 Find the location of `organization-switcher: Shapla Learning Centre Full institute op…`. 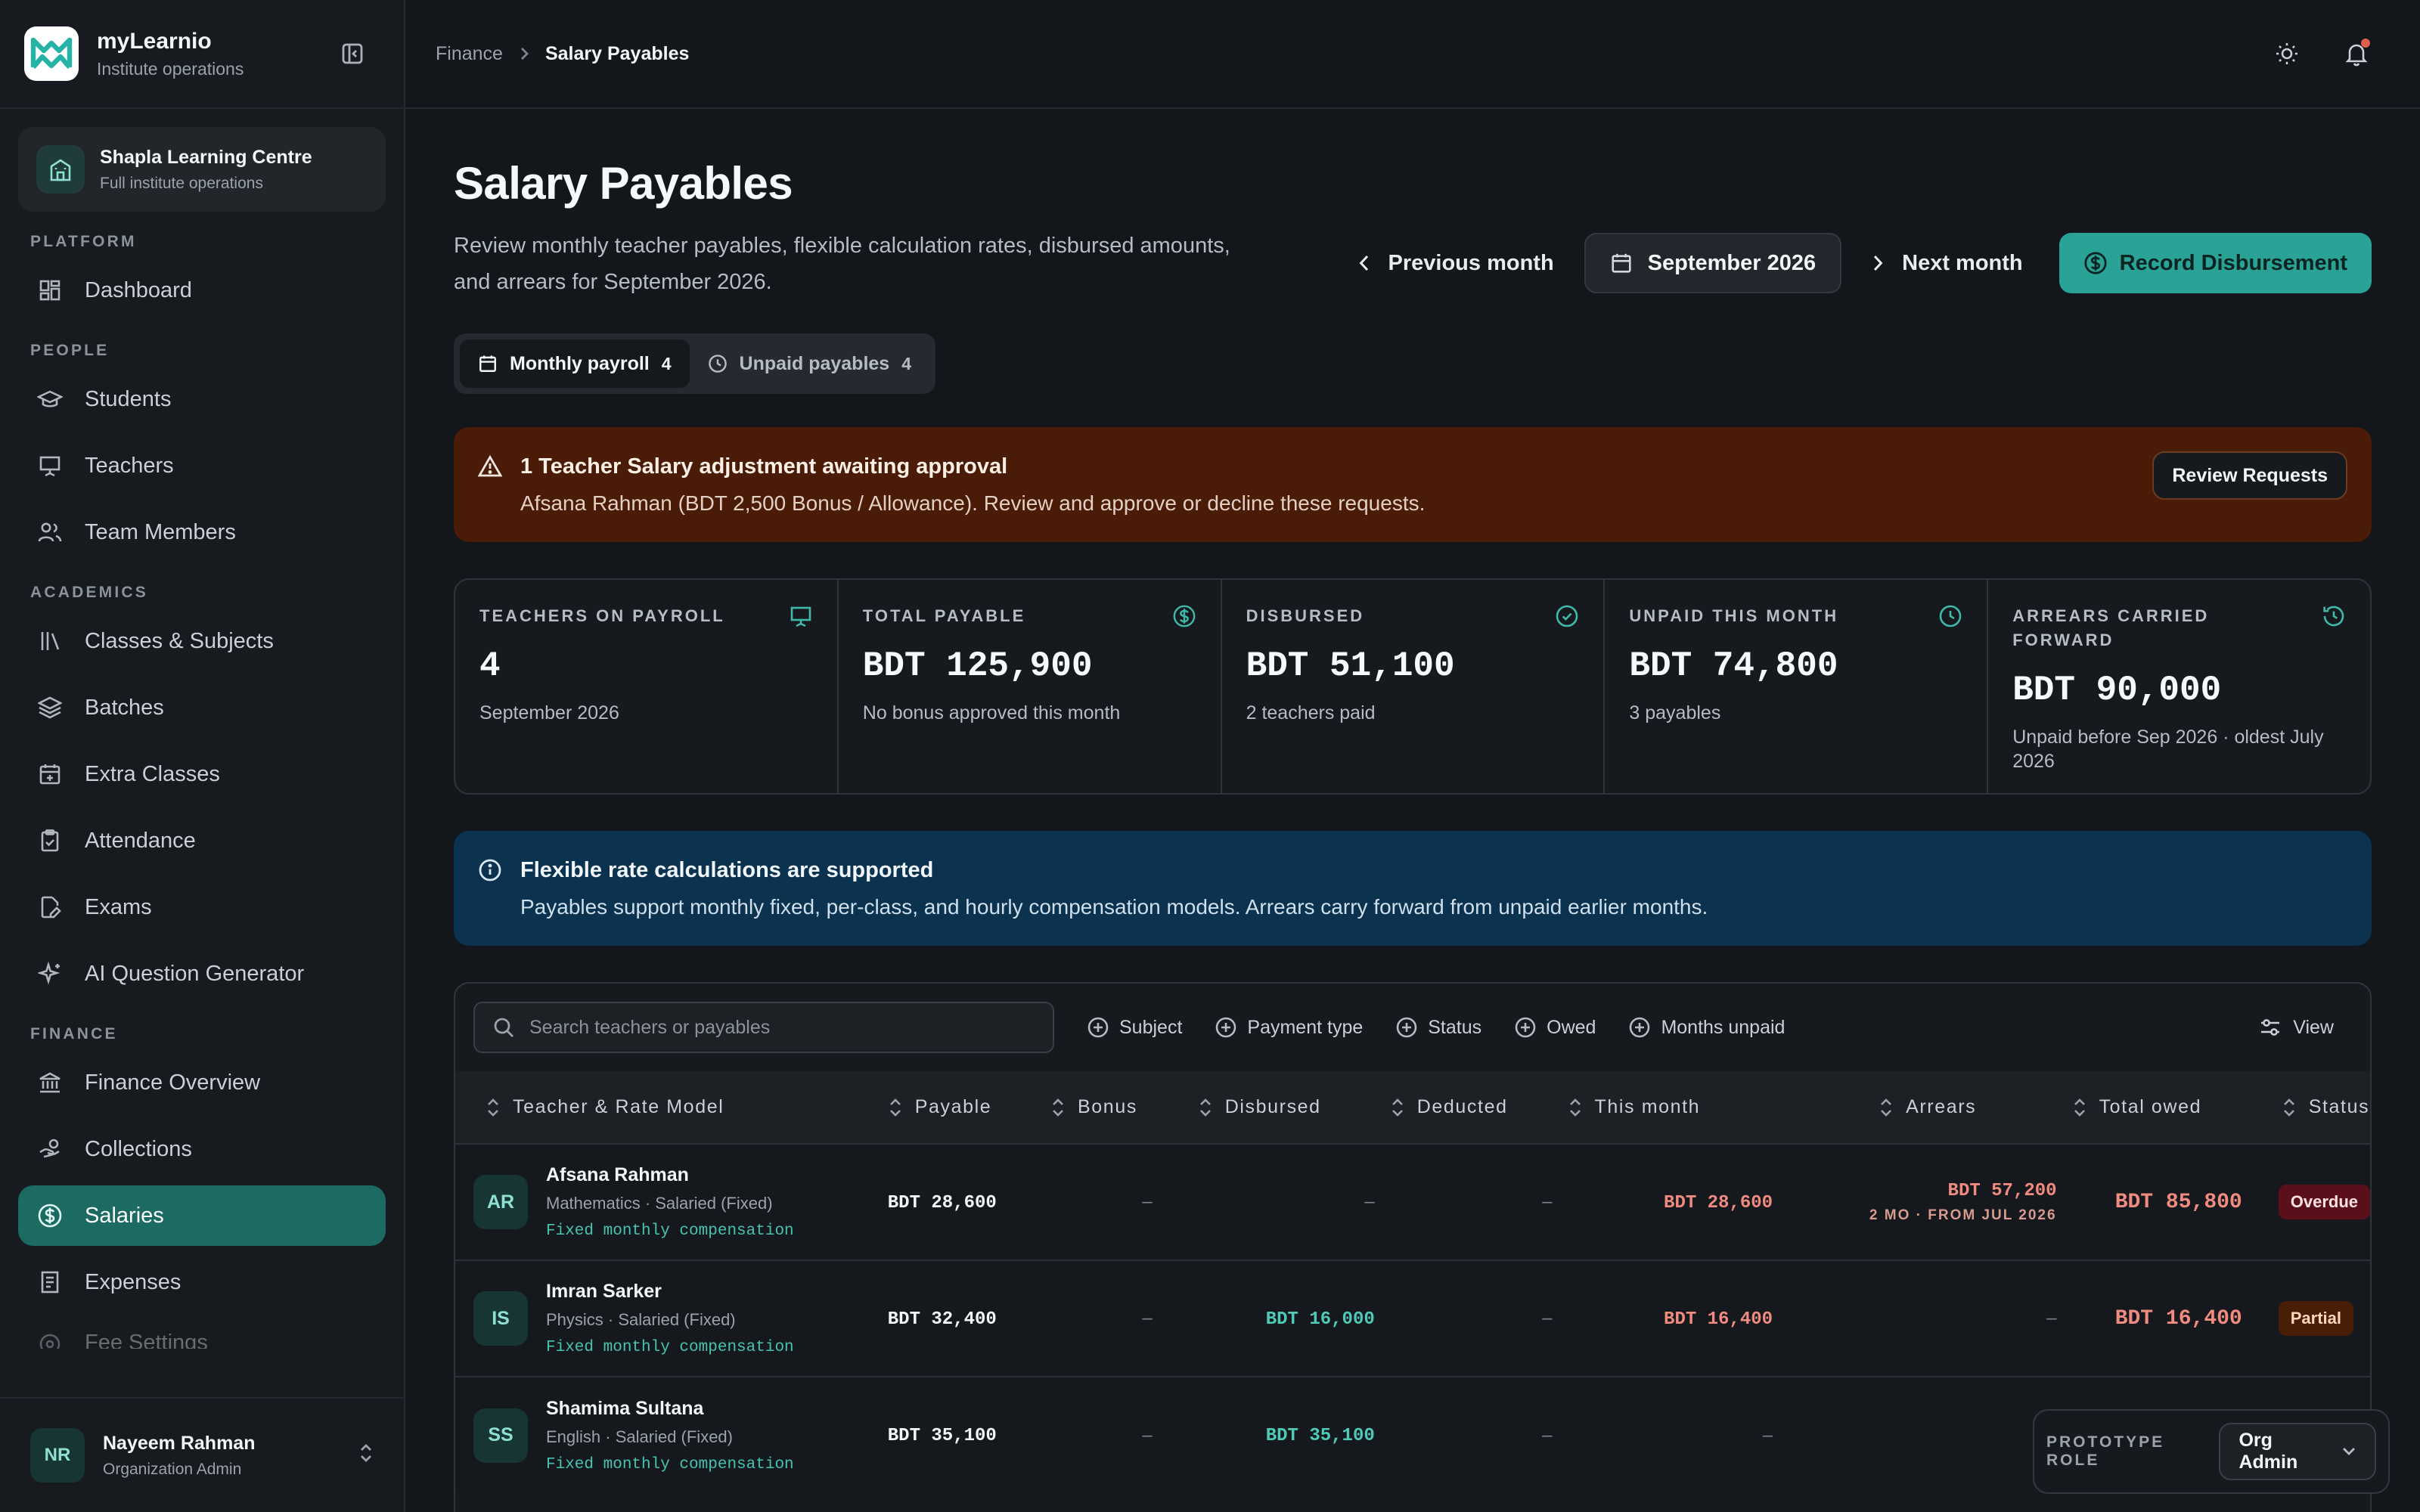

organization-switcher: Shapla Learning Centre Full institute op… is located at coordinates (202, 169).